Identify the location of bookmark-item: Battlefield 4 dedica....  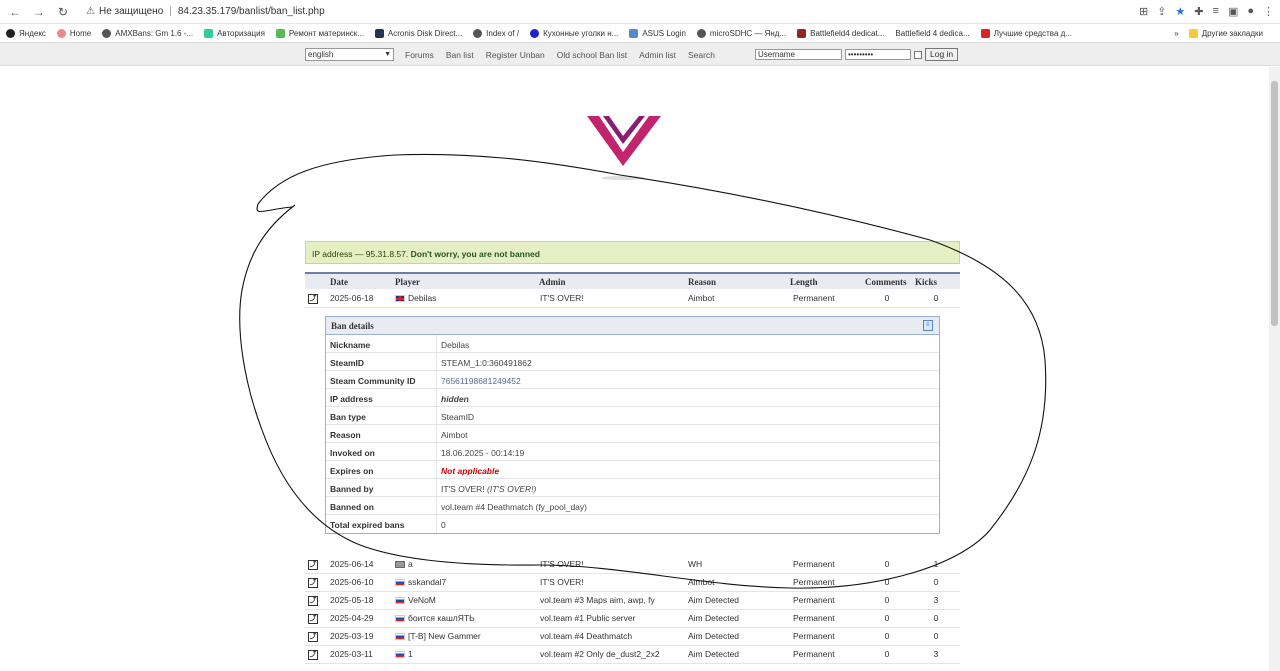
(932, 33).